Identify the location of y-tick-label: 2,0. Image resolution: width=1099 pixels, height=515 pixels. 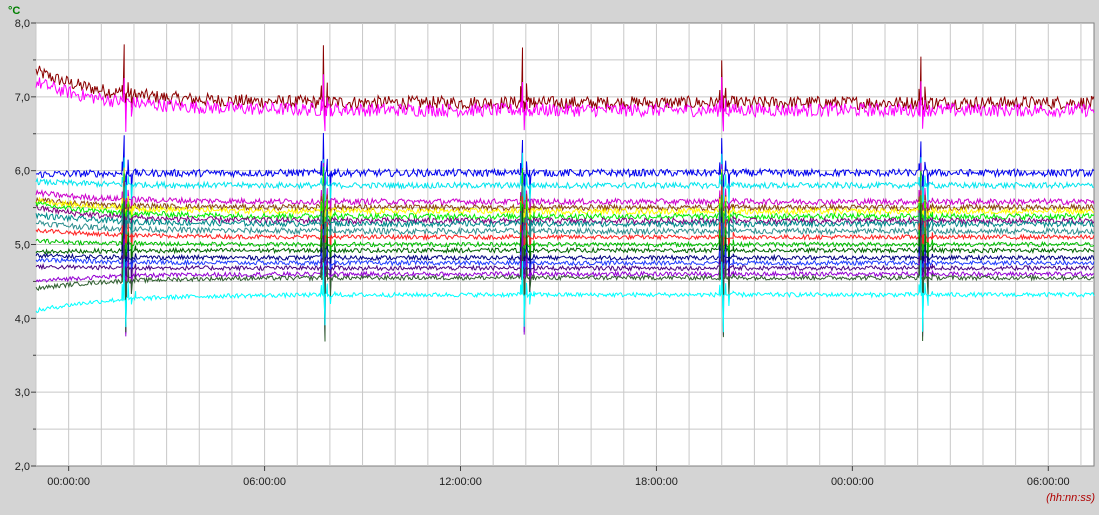
(22, 467).